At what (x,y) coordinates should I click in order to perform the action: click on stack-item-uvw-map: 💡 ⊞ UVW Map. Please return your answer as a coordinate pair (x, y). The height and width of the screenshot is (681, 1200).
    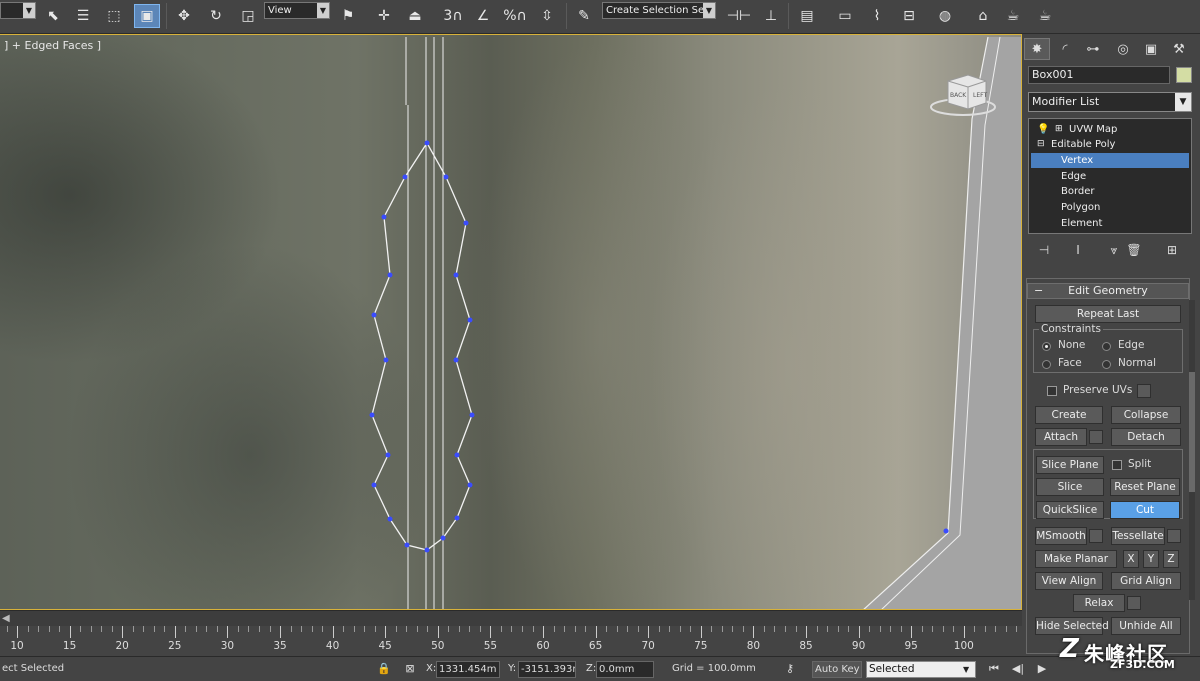
    Looking at the image, I should click on (1110, 129).